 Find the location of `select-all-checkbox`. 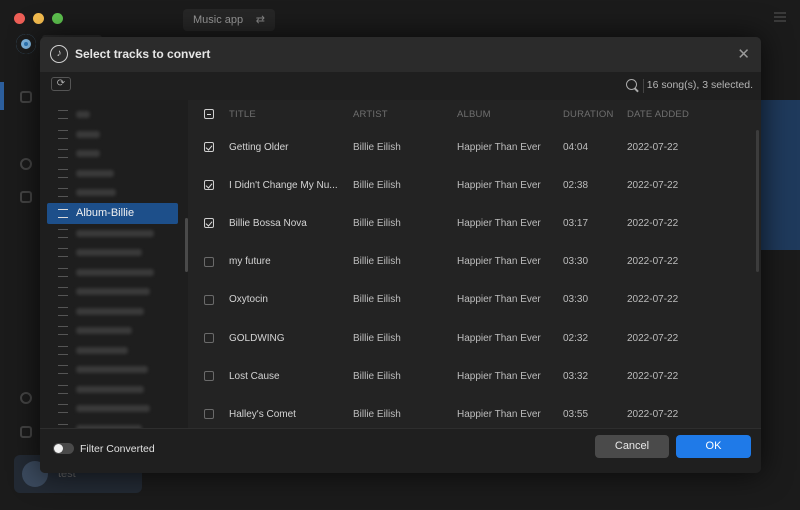

select-all-checkbox is located at coordinates (208, 114).